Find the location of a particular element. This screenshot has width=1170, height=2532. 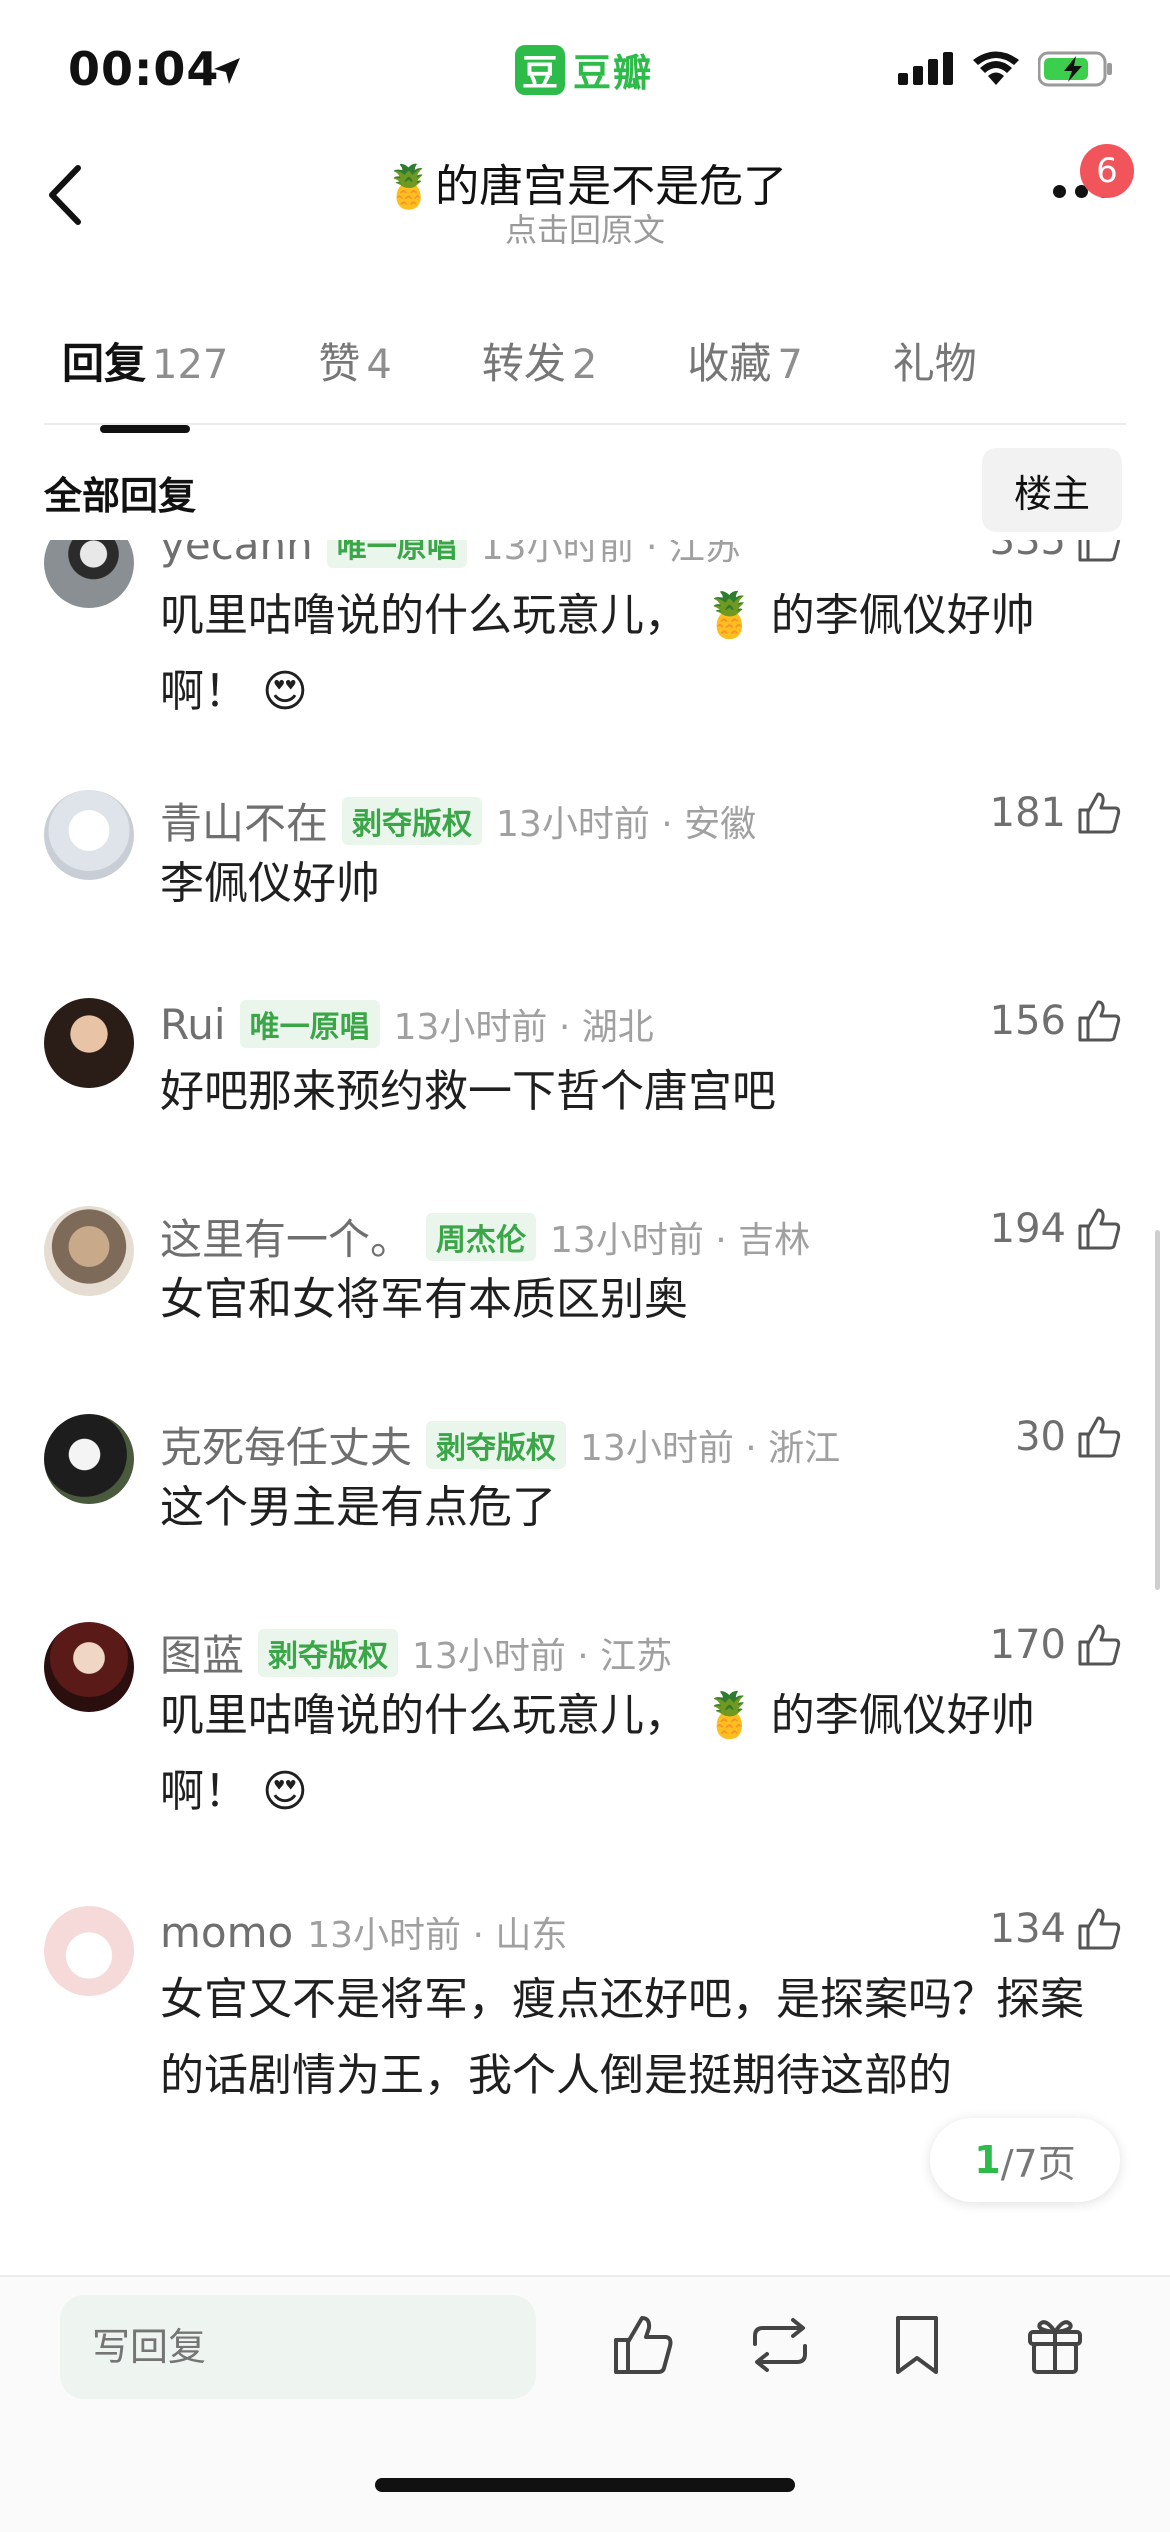

like-control: 335 is located at coordinates (1056, 552).